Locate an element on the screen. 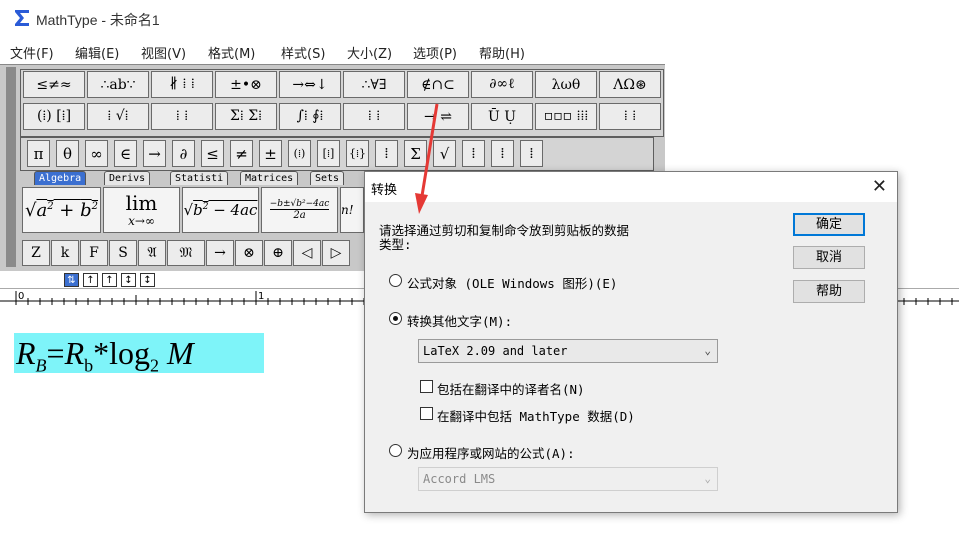 Image resolution: width=959 pixels, height=543 pixels. help-button: 帮助 is located at coordinates (829, 291).